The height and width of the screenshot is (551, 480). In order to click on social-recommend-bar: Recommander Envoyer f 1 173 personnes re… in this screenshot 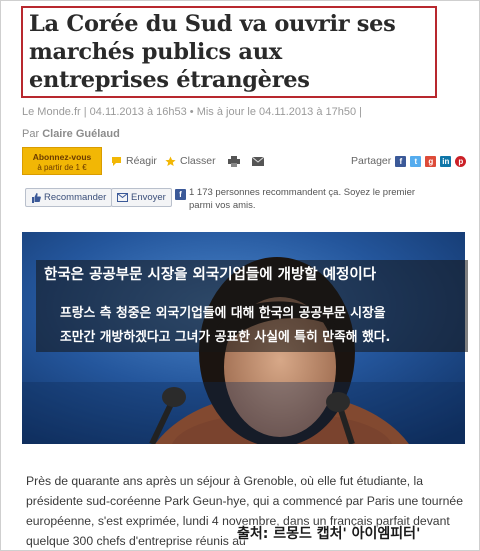, I will do `click(245, 201)`.